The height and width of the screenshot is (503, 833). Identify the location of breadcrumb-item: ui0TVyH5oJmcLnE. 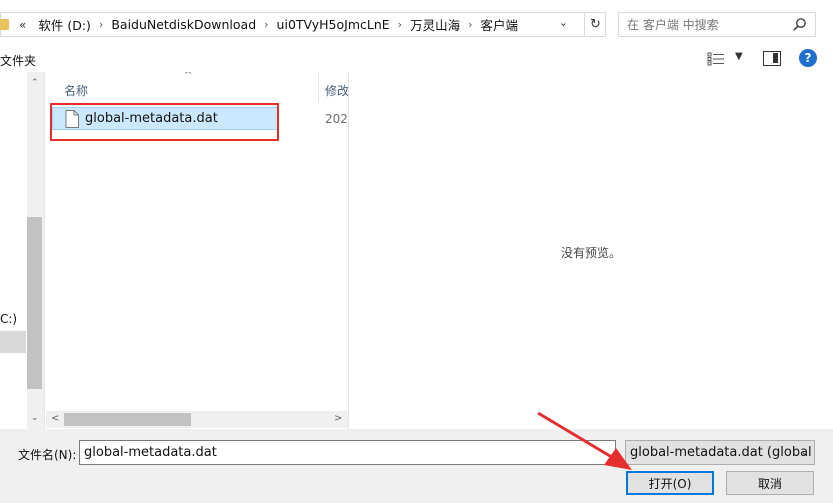
(333, 24).